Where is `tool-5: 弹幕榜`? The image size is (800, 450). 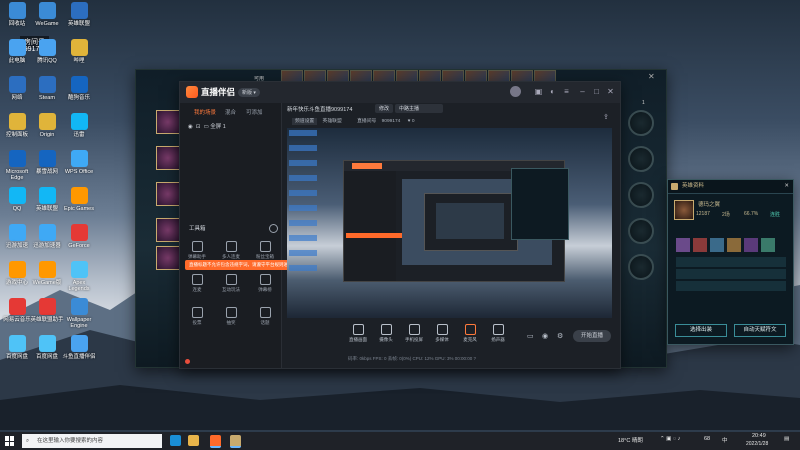 tool-5: 弹幕榜 is located at coordinates (265, 283).